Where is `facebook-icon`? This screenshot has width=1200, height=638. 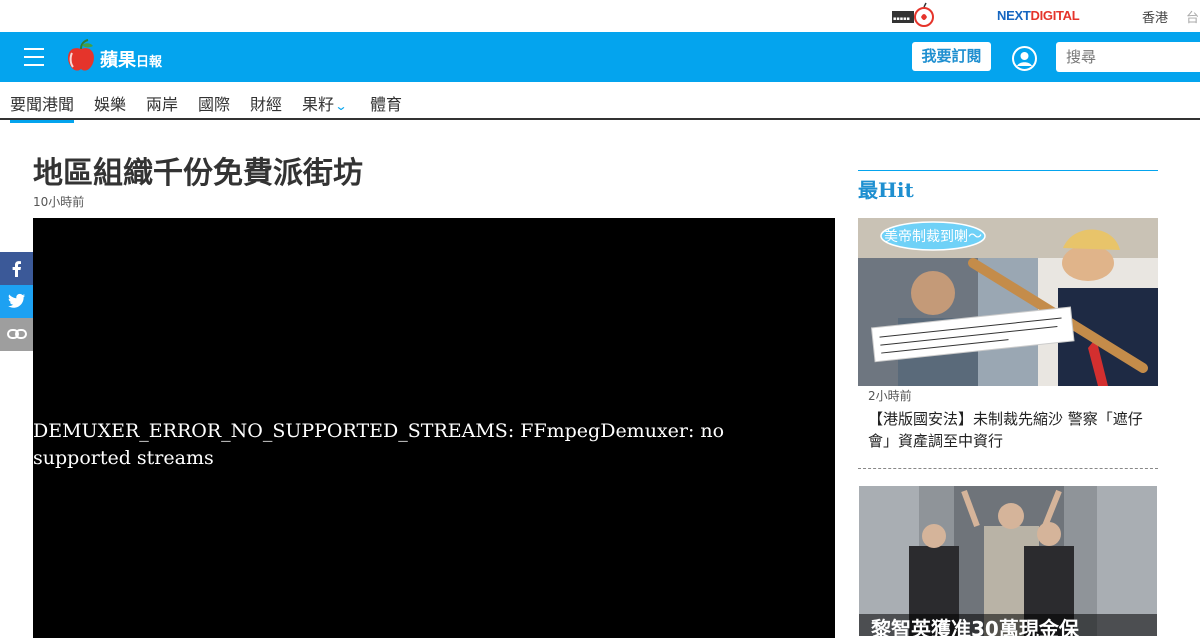
facebook-icon is located at coordinates (16, 269).